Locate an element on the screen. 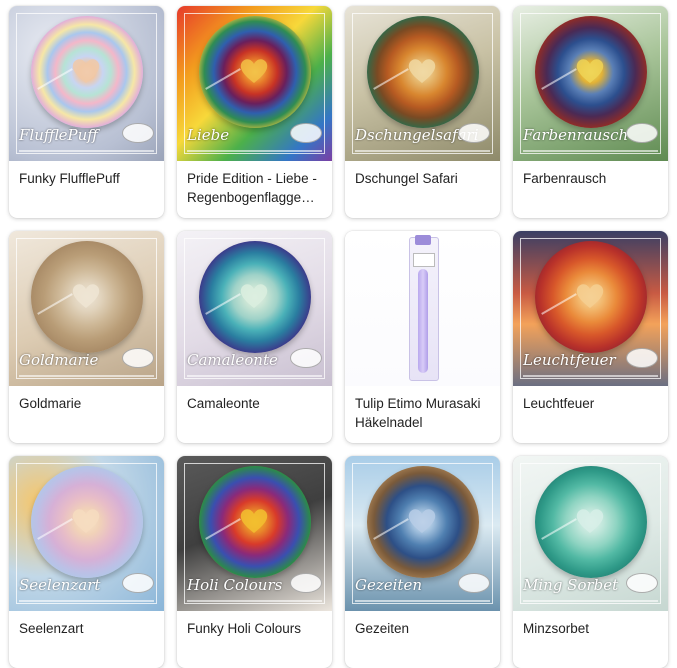 This screenshot has height=668, width=677. product-image: Seelenzart is located at coordinates (86, 533).